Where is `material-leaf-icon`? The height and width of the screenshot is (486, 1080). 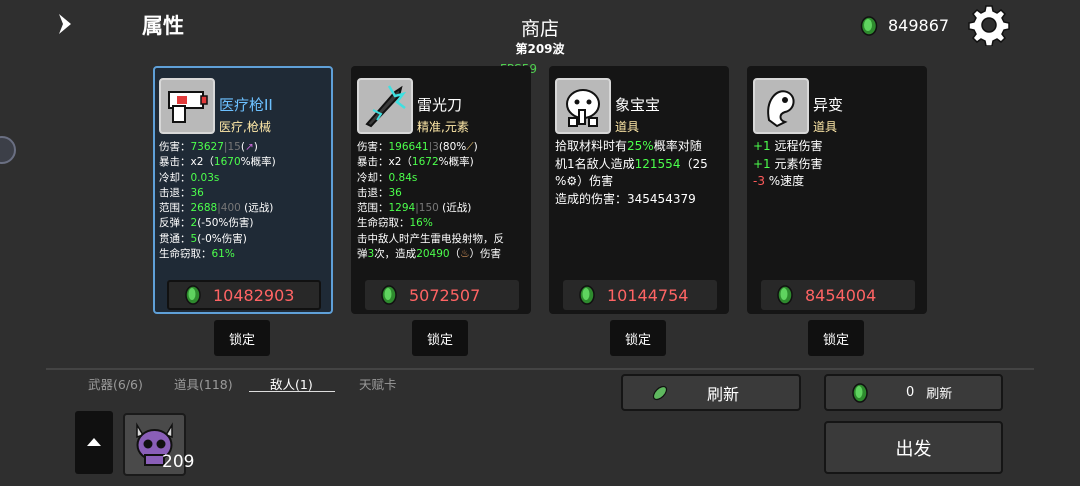
material-leaf-icon is located at coordinates (660, 392).